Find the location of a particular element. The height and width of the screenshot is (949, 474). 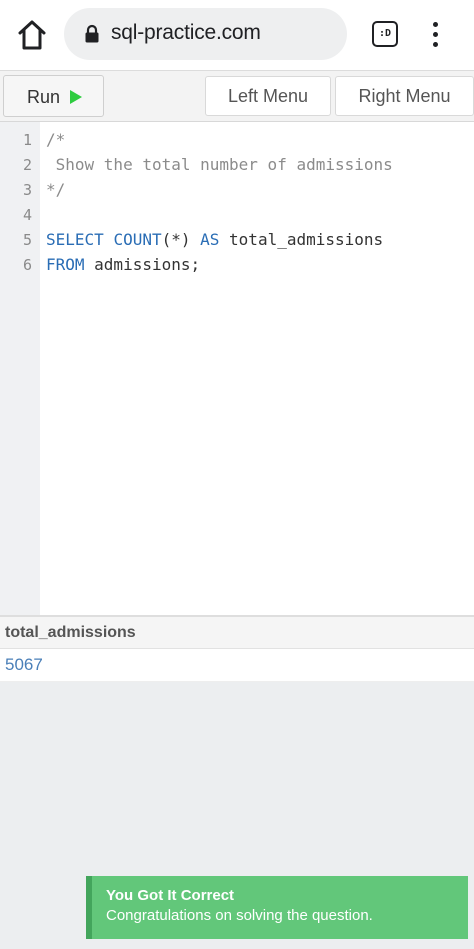

function-count: COUNT is located at coordinates (137, 239).